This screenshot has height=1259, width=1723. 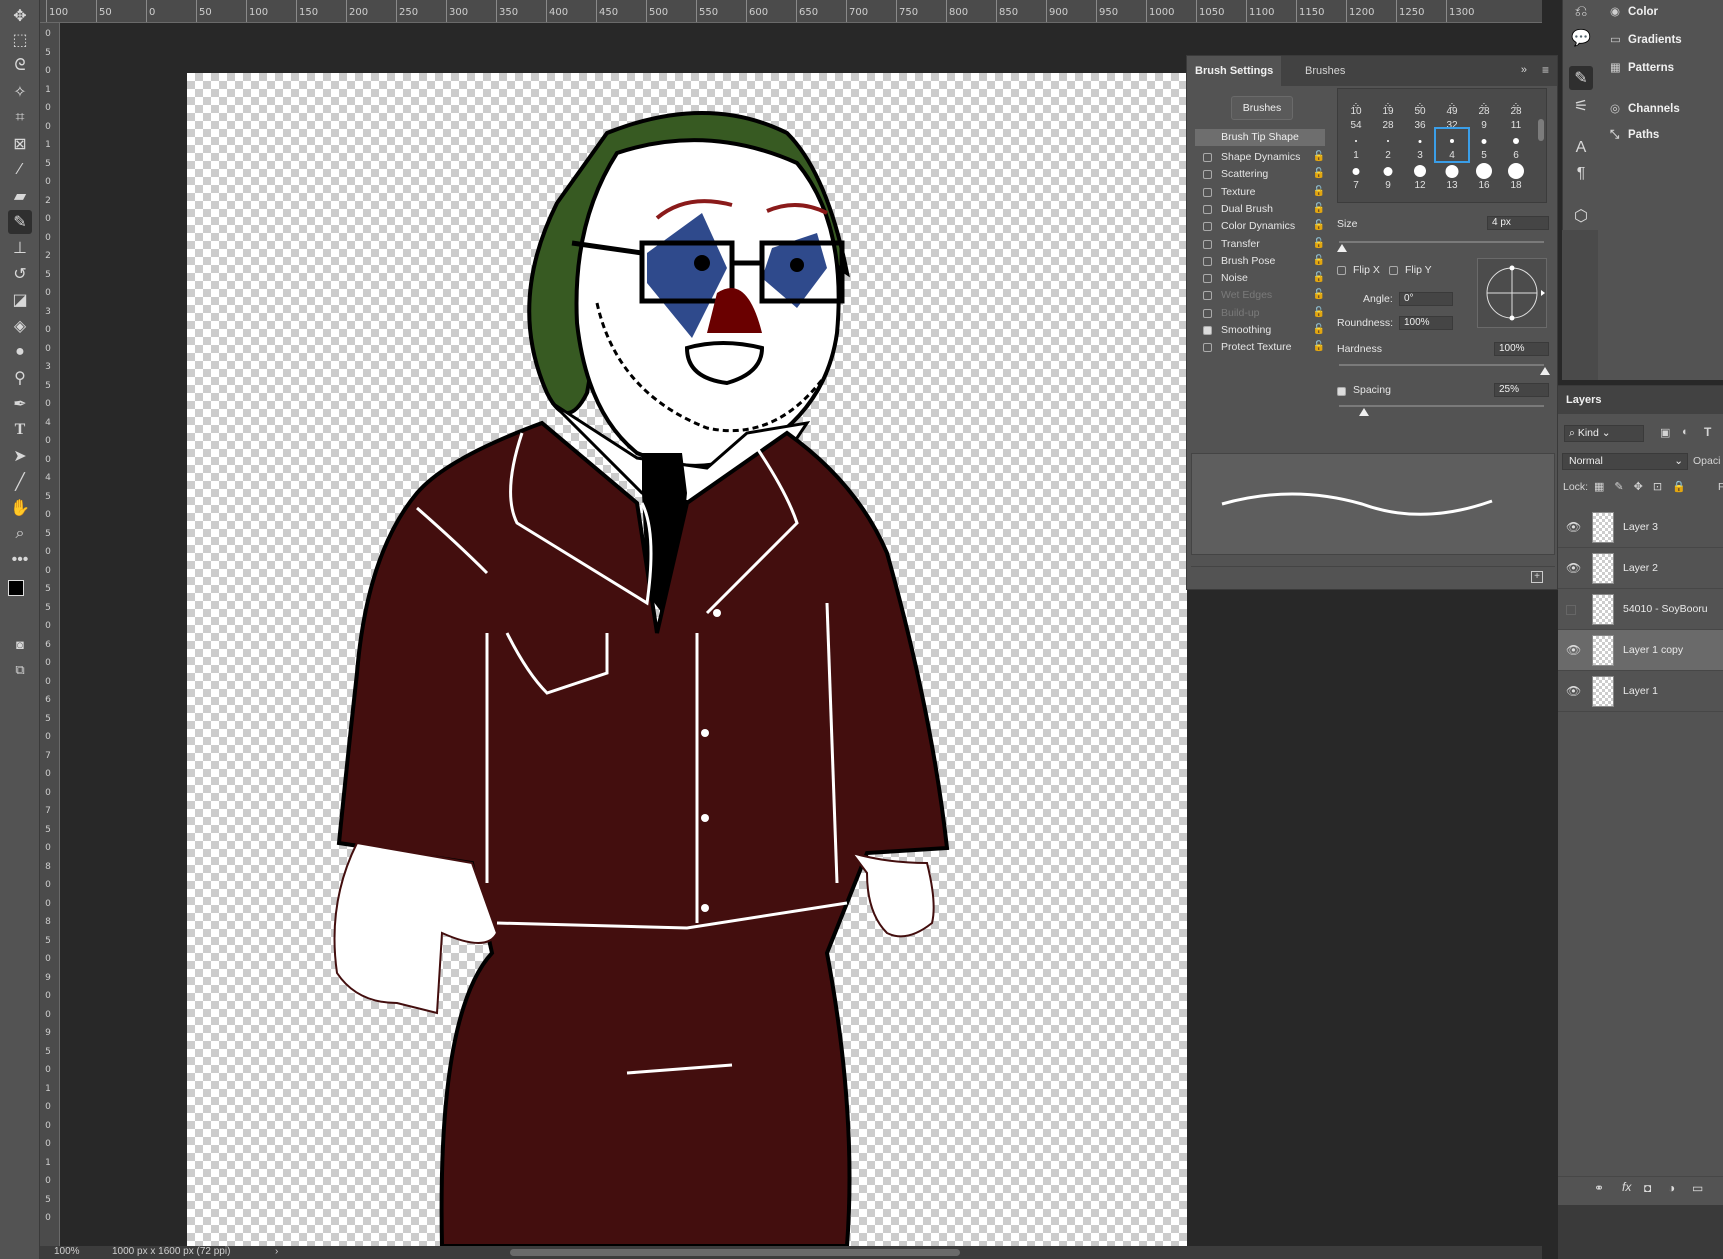 What do you see at coordinates (1640, 691) in the screenshot?
I see `layer-row: 👁 Layer 1` at bounding box center [1640, 691].